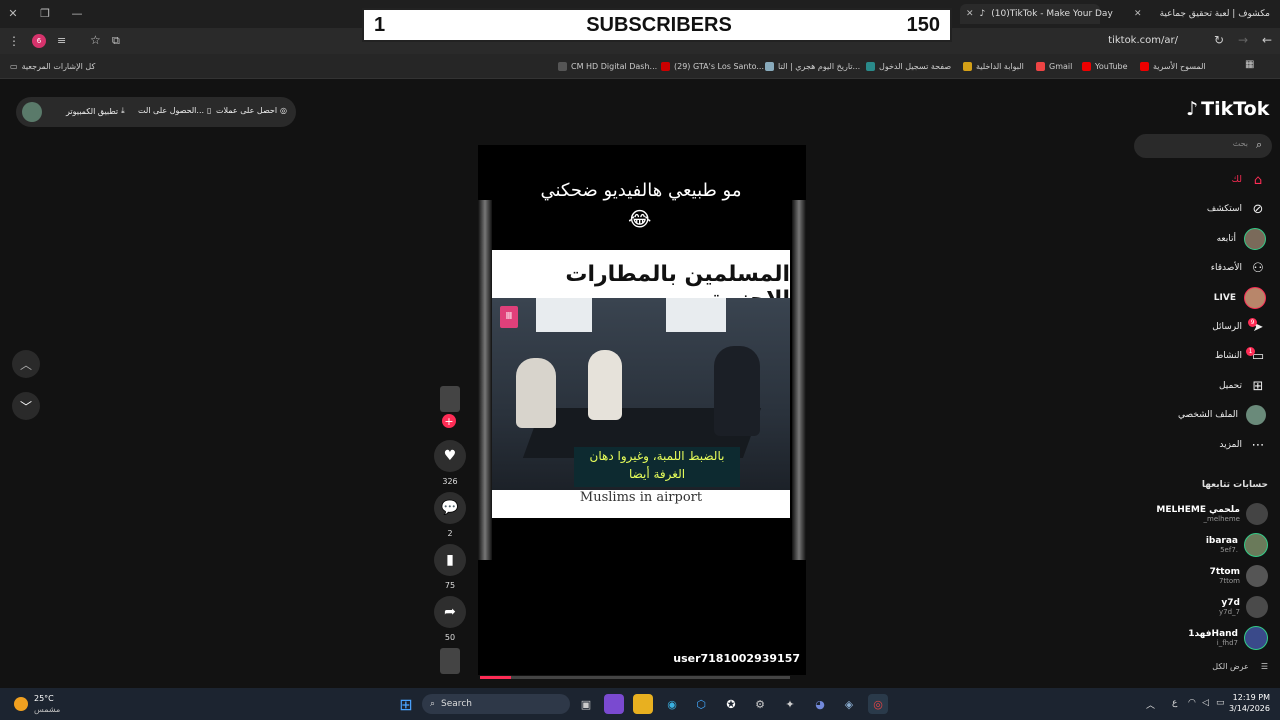 Image resolution: width=1280 pixels, height=720 pixels. What do you see at coordinates (95, 40) in the screenshot?
I see `bookmark-star-icon: ☆` at bounding box center [95, 40].